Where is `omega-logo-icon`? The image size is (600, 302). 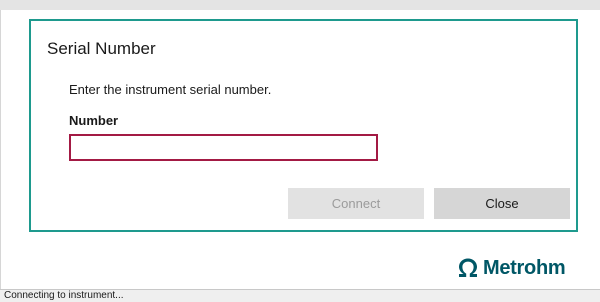 omega-logo-icon is located at coordinates (468, 268).